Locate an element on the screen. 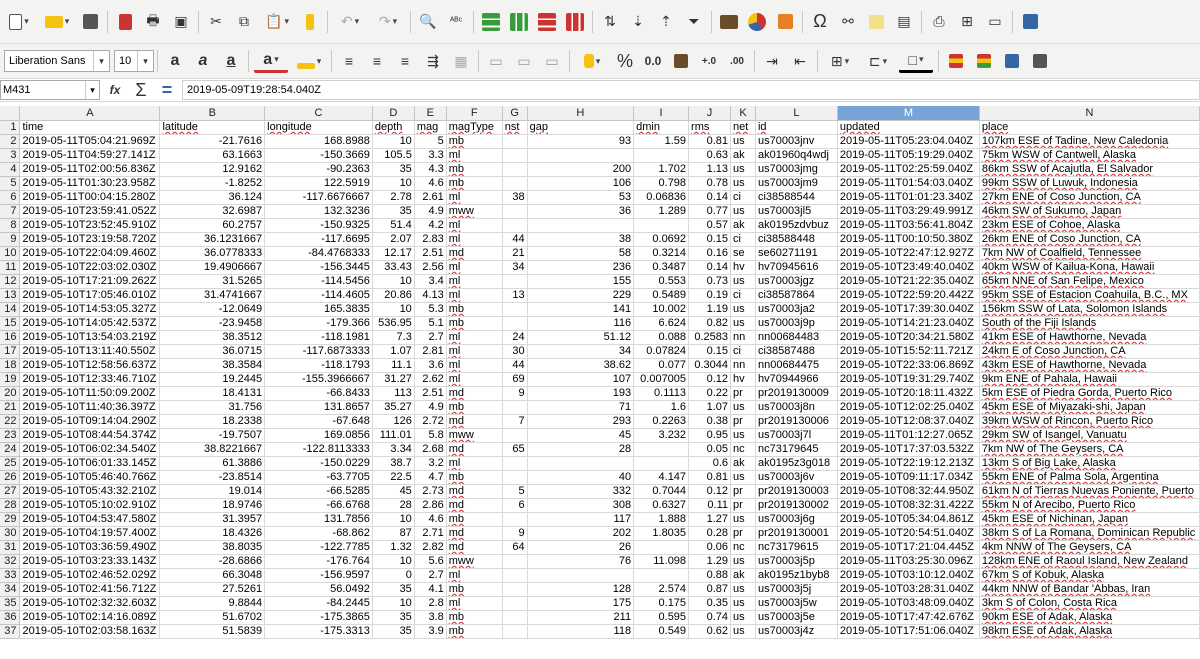 Image resolution: width=1200 pixels, height=659 pixels. row-header: 10 is located at coordinates (10, 253).